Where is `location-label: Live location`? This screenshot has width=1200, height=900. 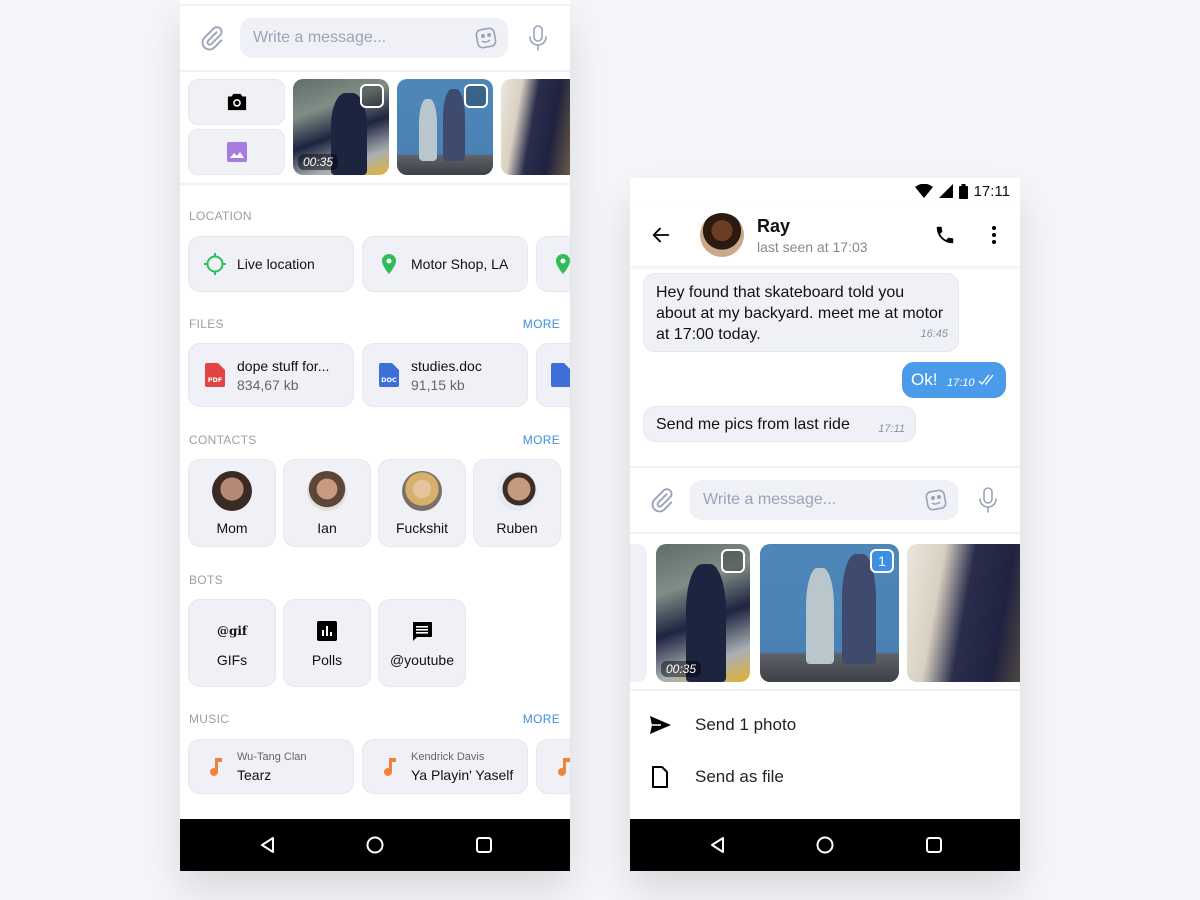 location-label: Live location is located at coordinates (276, 264).